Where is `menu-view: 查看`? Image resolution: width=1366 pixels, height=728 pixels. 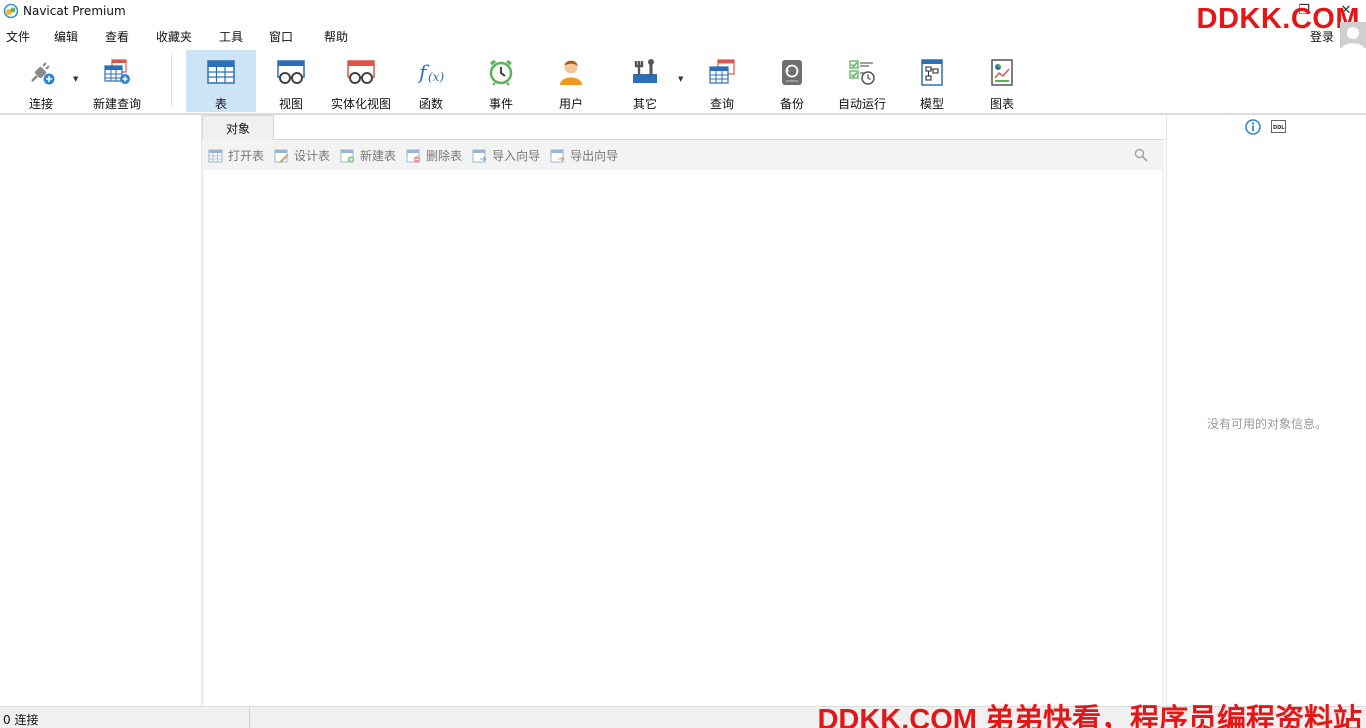 menu-view: 查看 is located at coordinates (117, 36).